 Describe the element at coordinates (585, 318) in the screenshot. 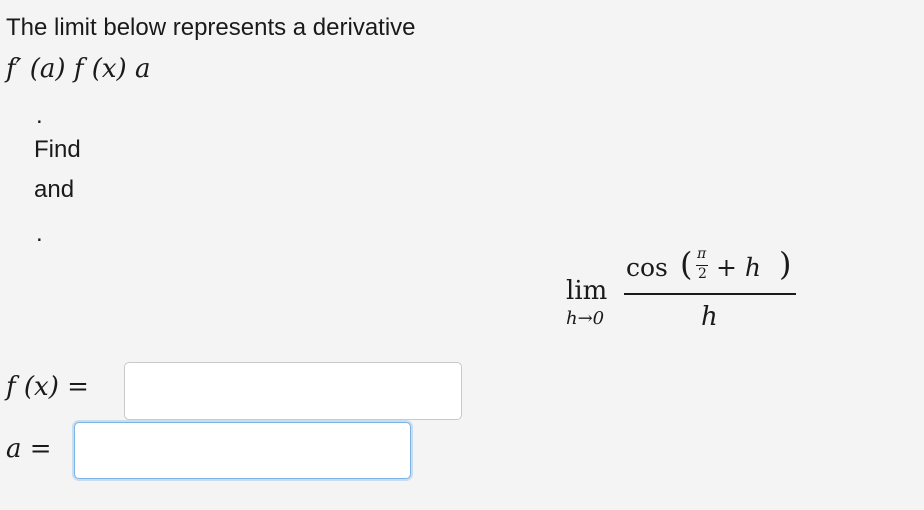

I see `limit-subscript: h→0` at that location.